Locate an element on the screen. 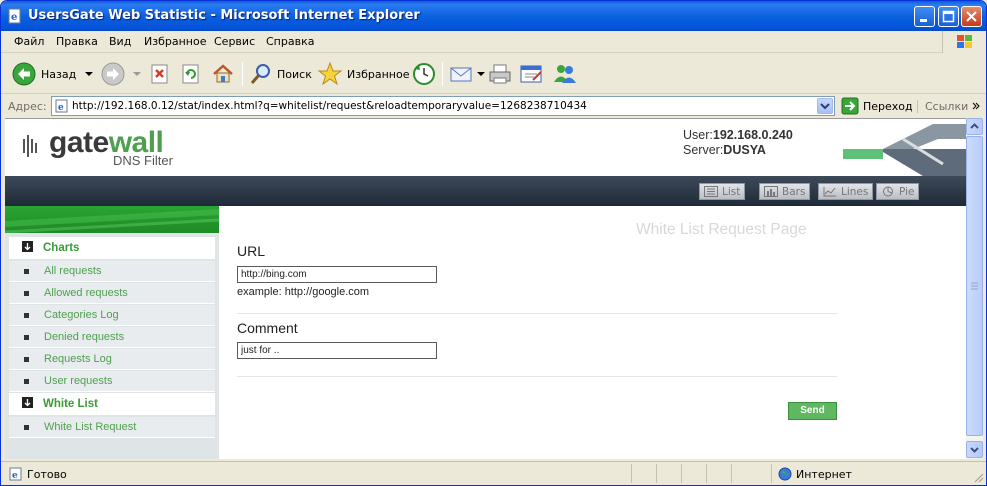 The image size is (987, 486). url-input is located at coordinates (337, 274).